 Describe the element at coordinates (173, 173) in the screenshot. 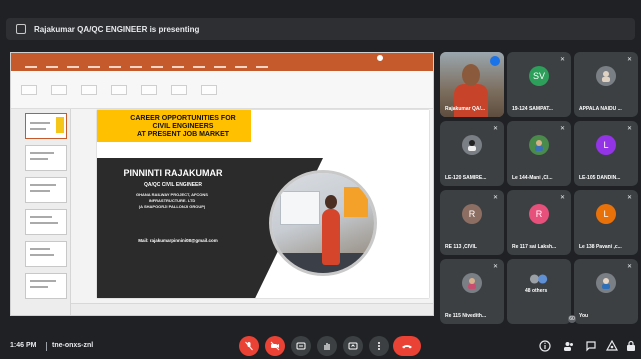

I see `presenter-name: PINNINTI RAJAKUMAR` at that location.